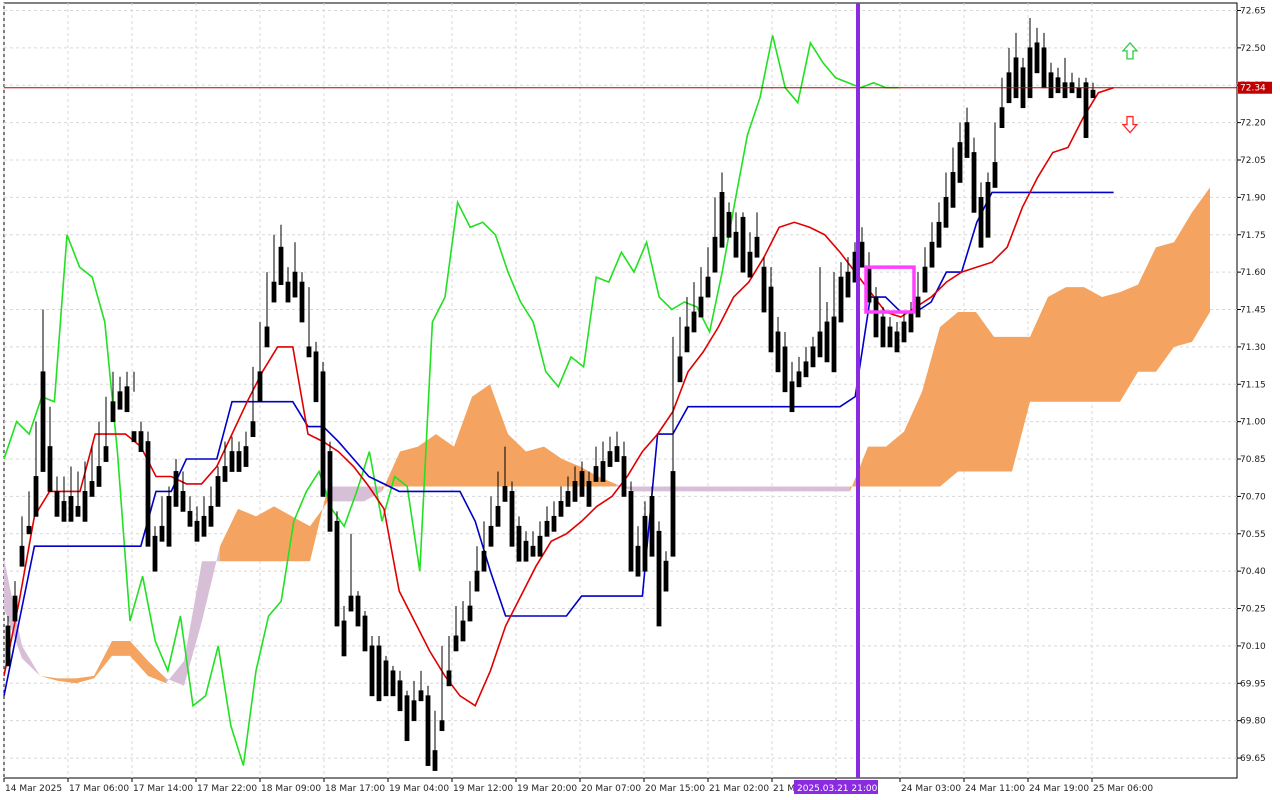 The height and width of the screenshot is (800, 1280). What do you see at coordinates (99, 789) in the screenshot?
I see `x-tick-label: 17 Mar 06:00` at bounding box center [99, 789].